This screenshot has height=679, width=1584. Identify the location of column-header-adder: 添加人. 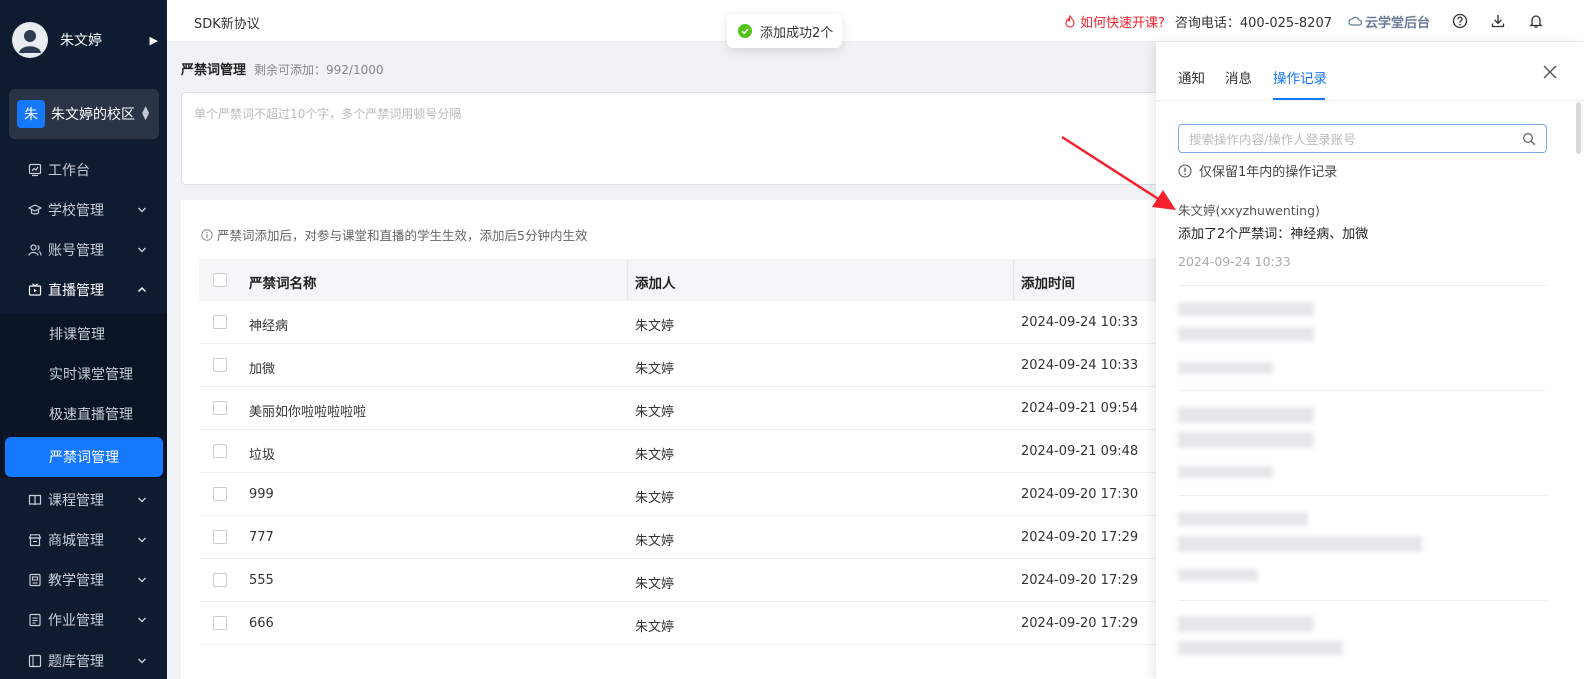
(655, 284).